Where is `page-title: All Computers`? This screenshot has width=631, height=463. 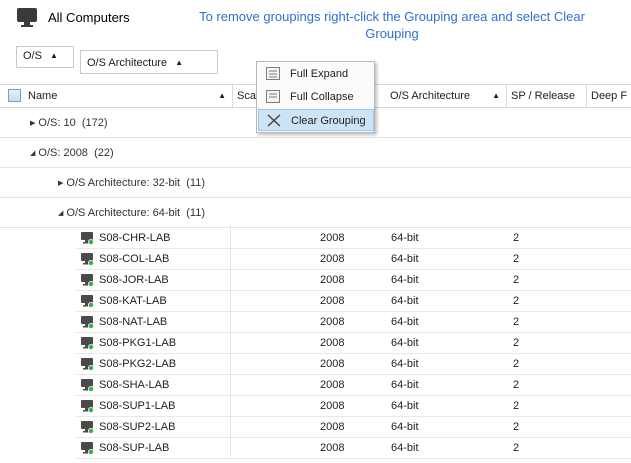
page-title: All Computers is located at coordinates (89, 17).